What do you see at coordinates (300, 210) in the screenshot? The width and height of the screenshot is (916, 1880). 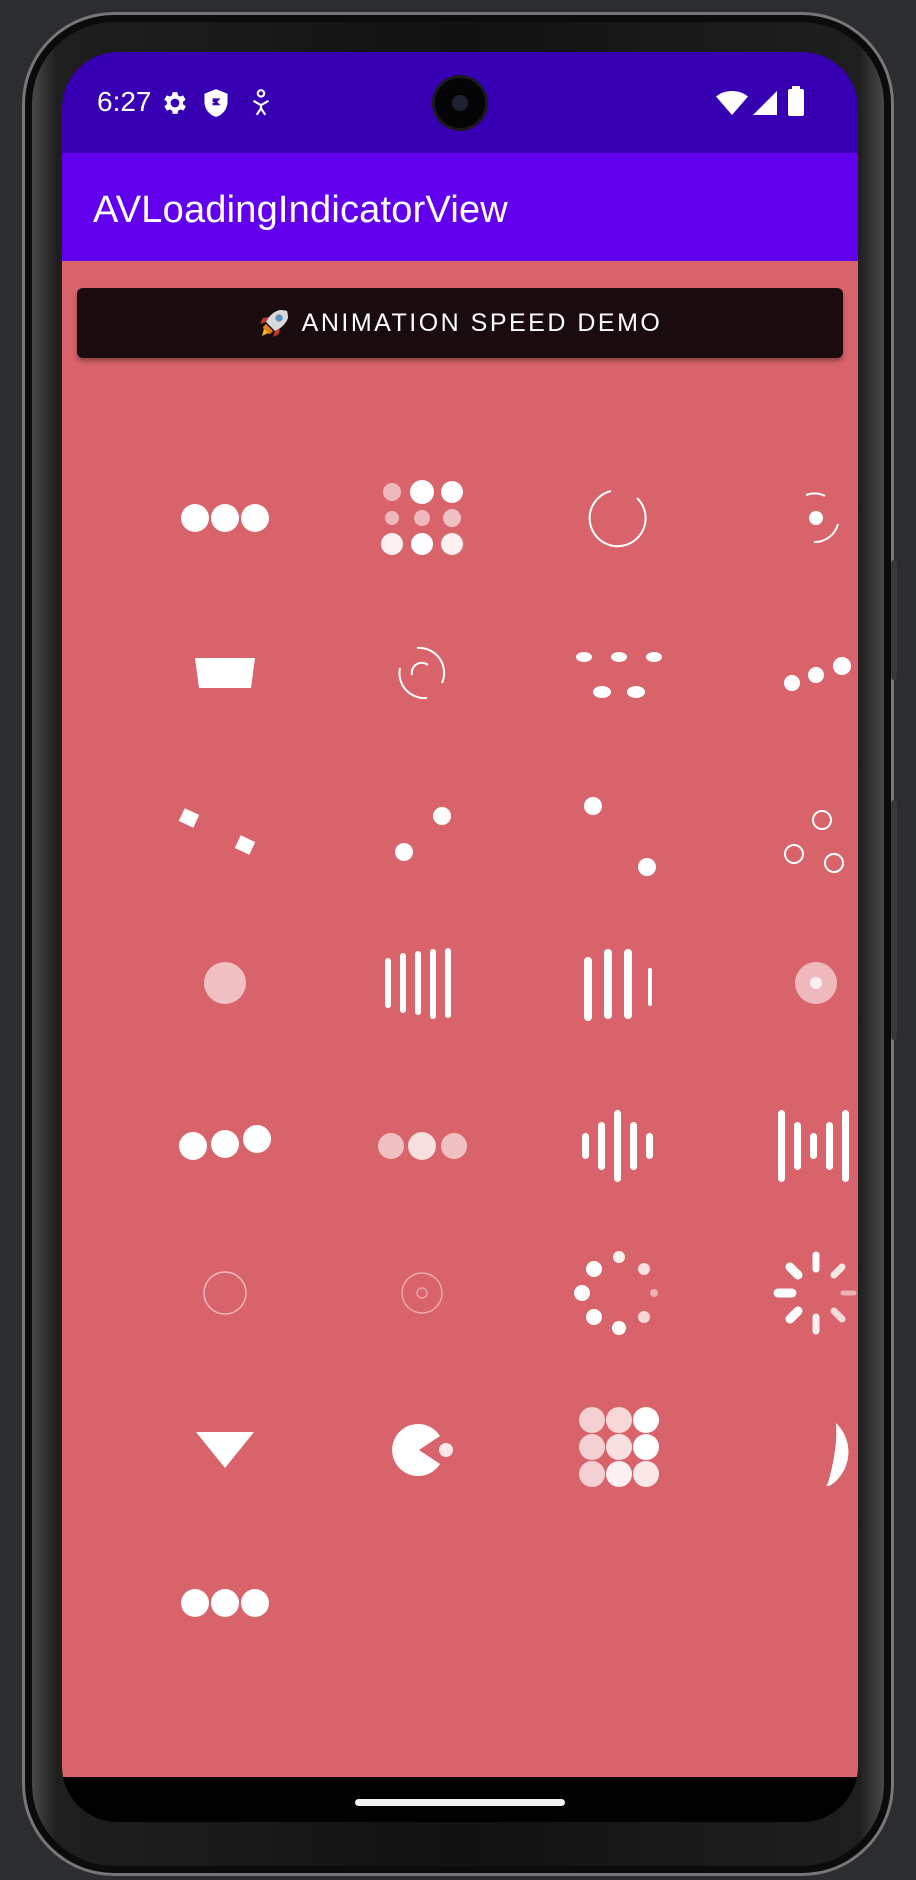 I see `app-title: AVLoadingIndicatorView` at bounding box center [300, 210].